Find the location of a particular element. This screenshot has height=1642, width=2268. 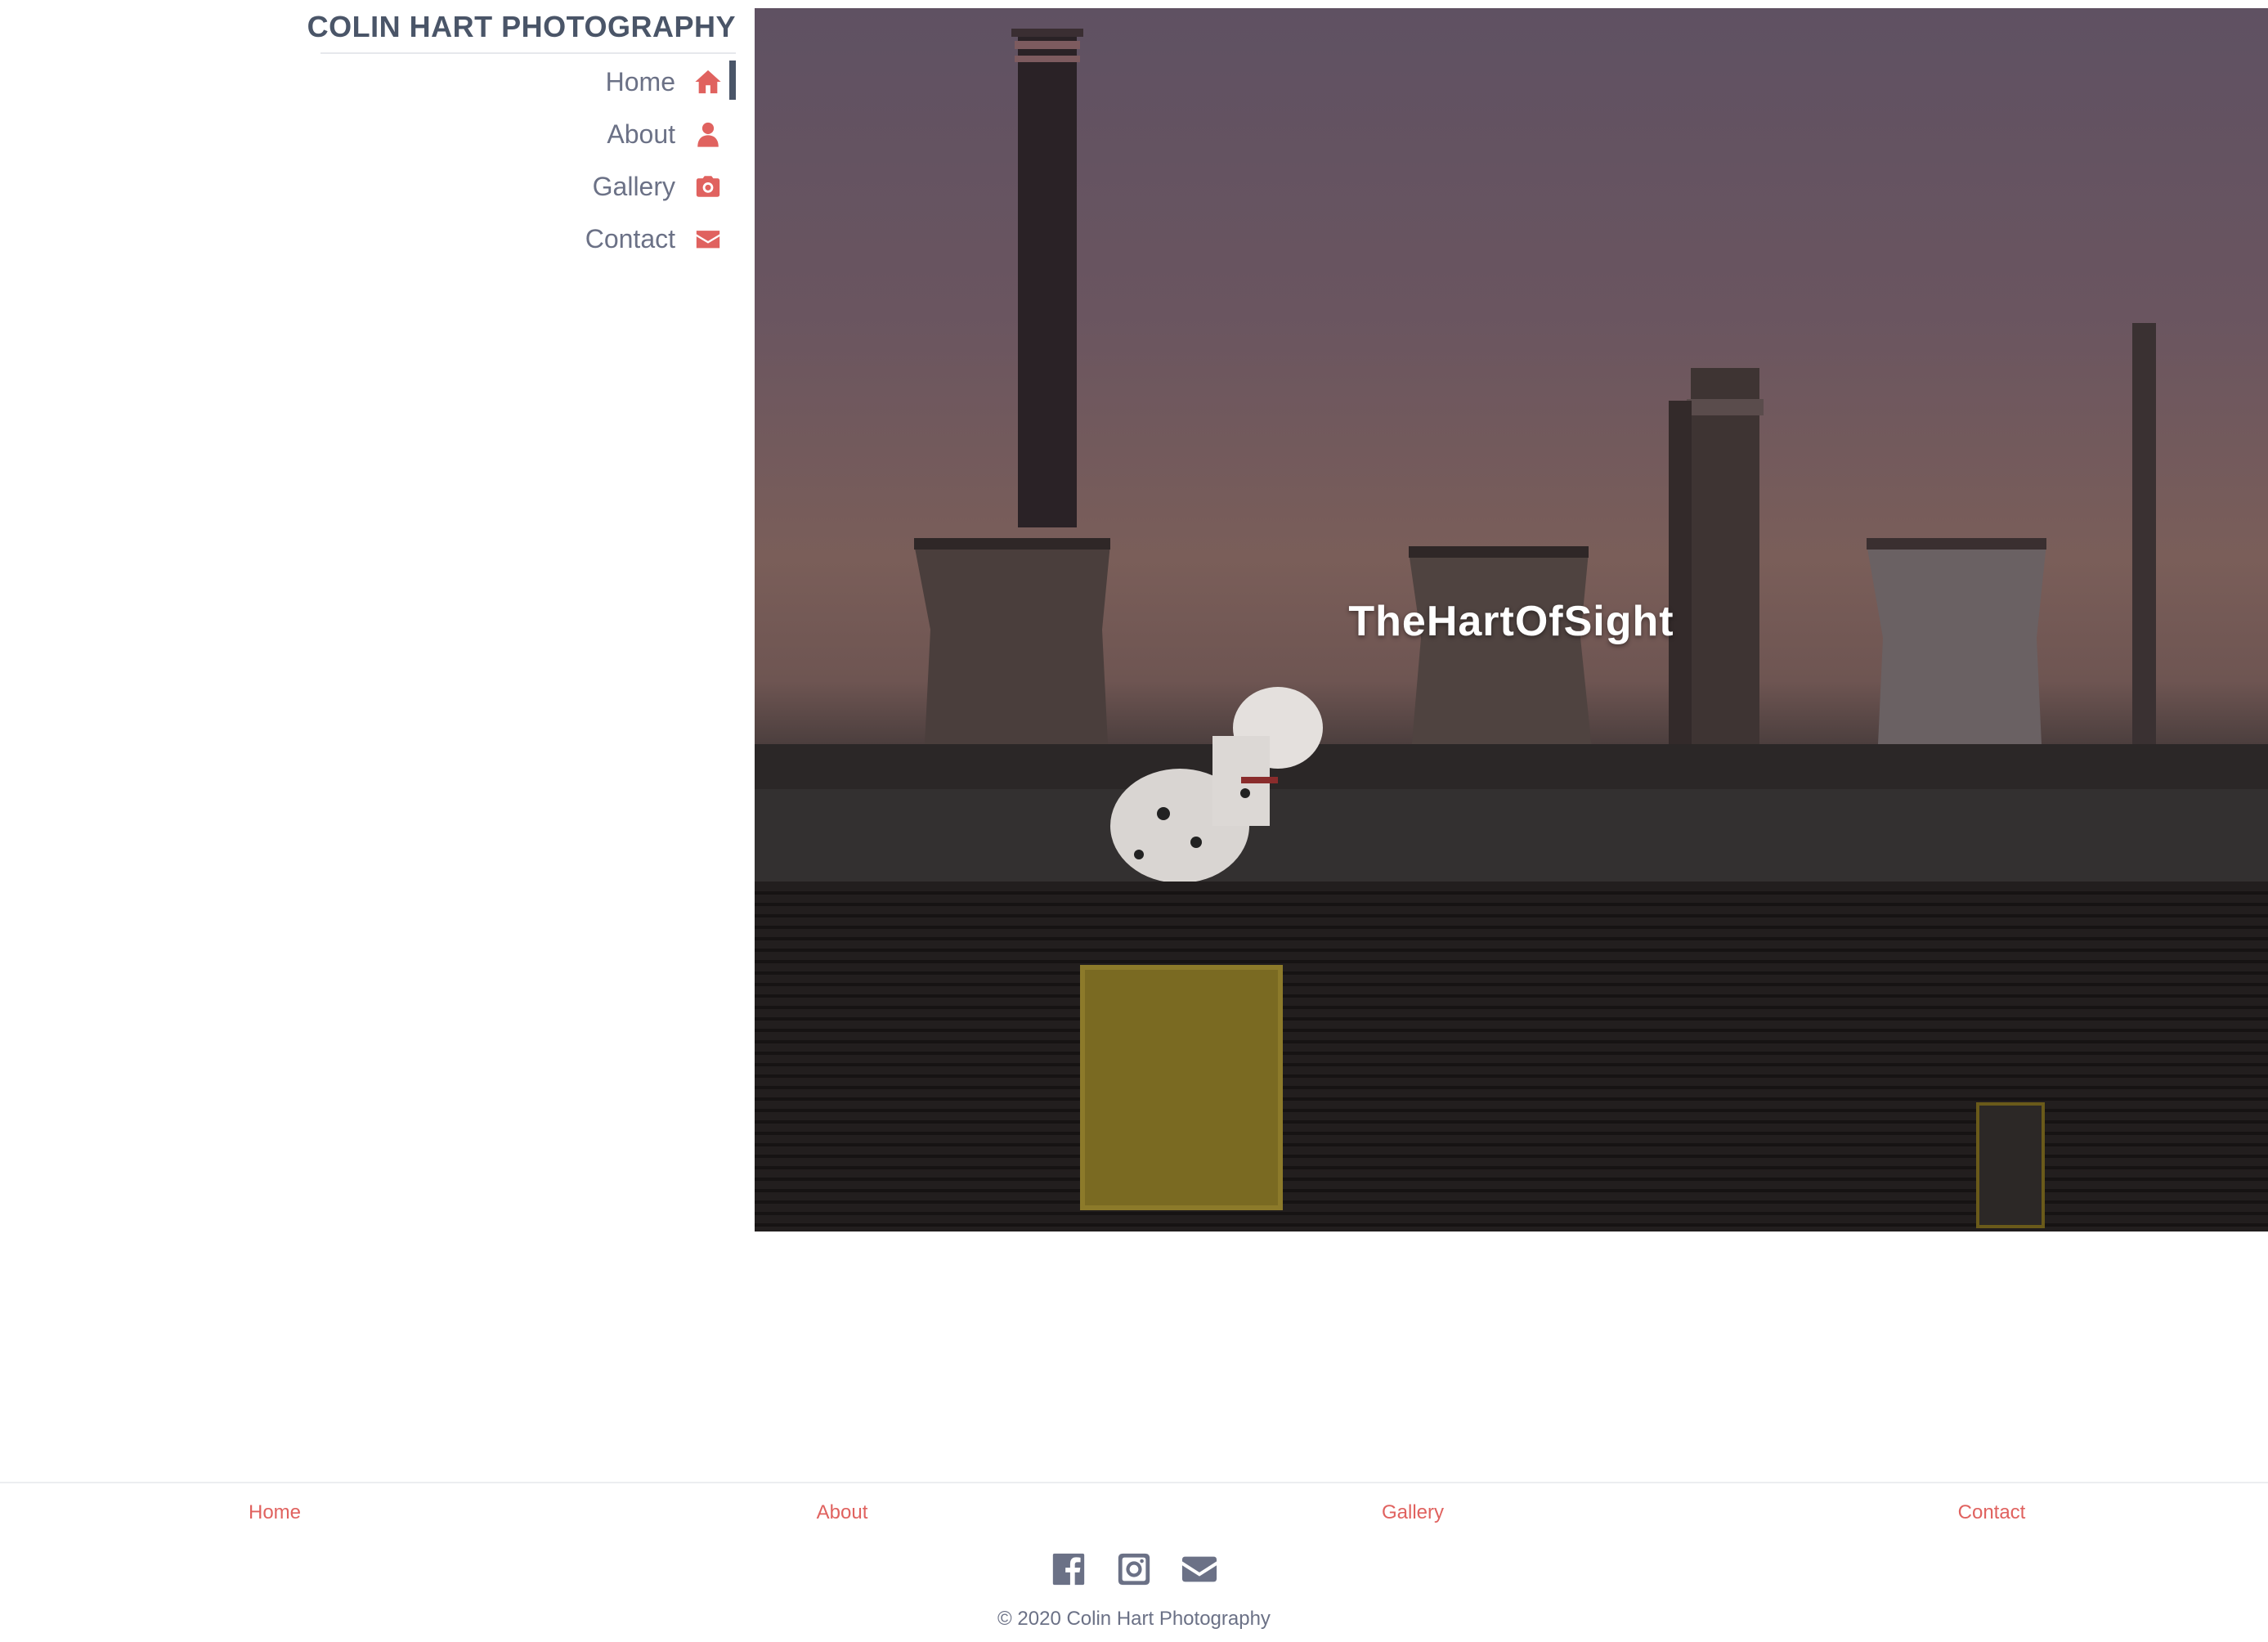

active-indicator is located at coordinates (732, 80).